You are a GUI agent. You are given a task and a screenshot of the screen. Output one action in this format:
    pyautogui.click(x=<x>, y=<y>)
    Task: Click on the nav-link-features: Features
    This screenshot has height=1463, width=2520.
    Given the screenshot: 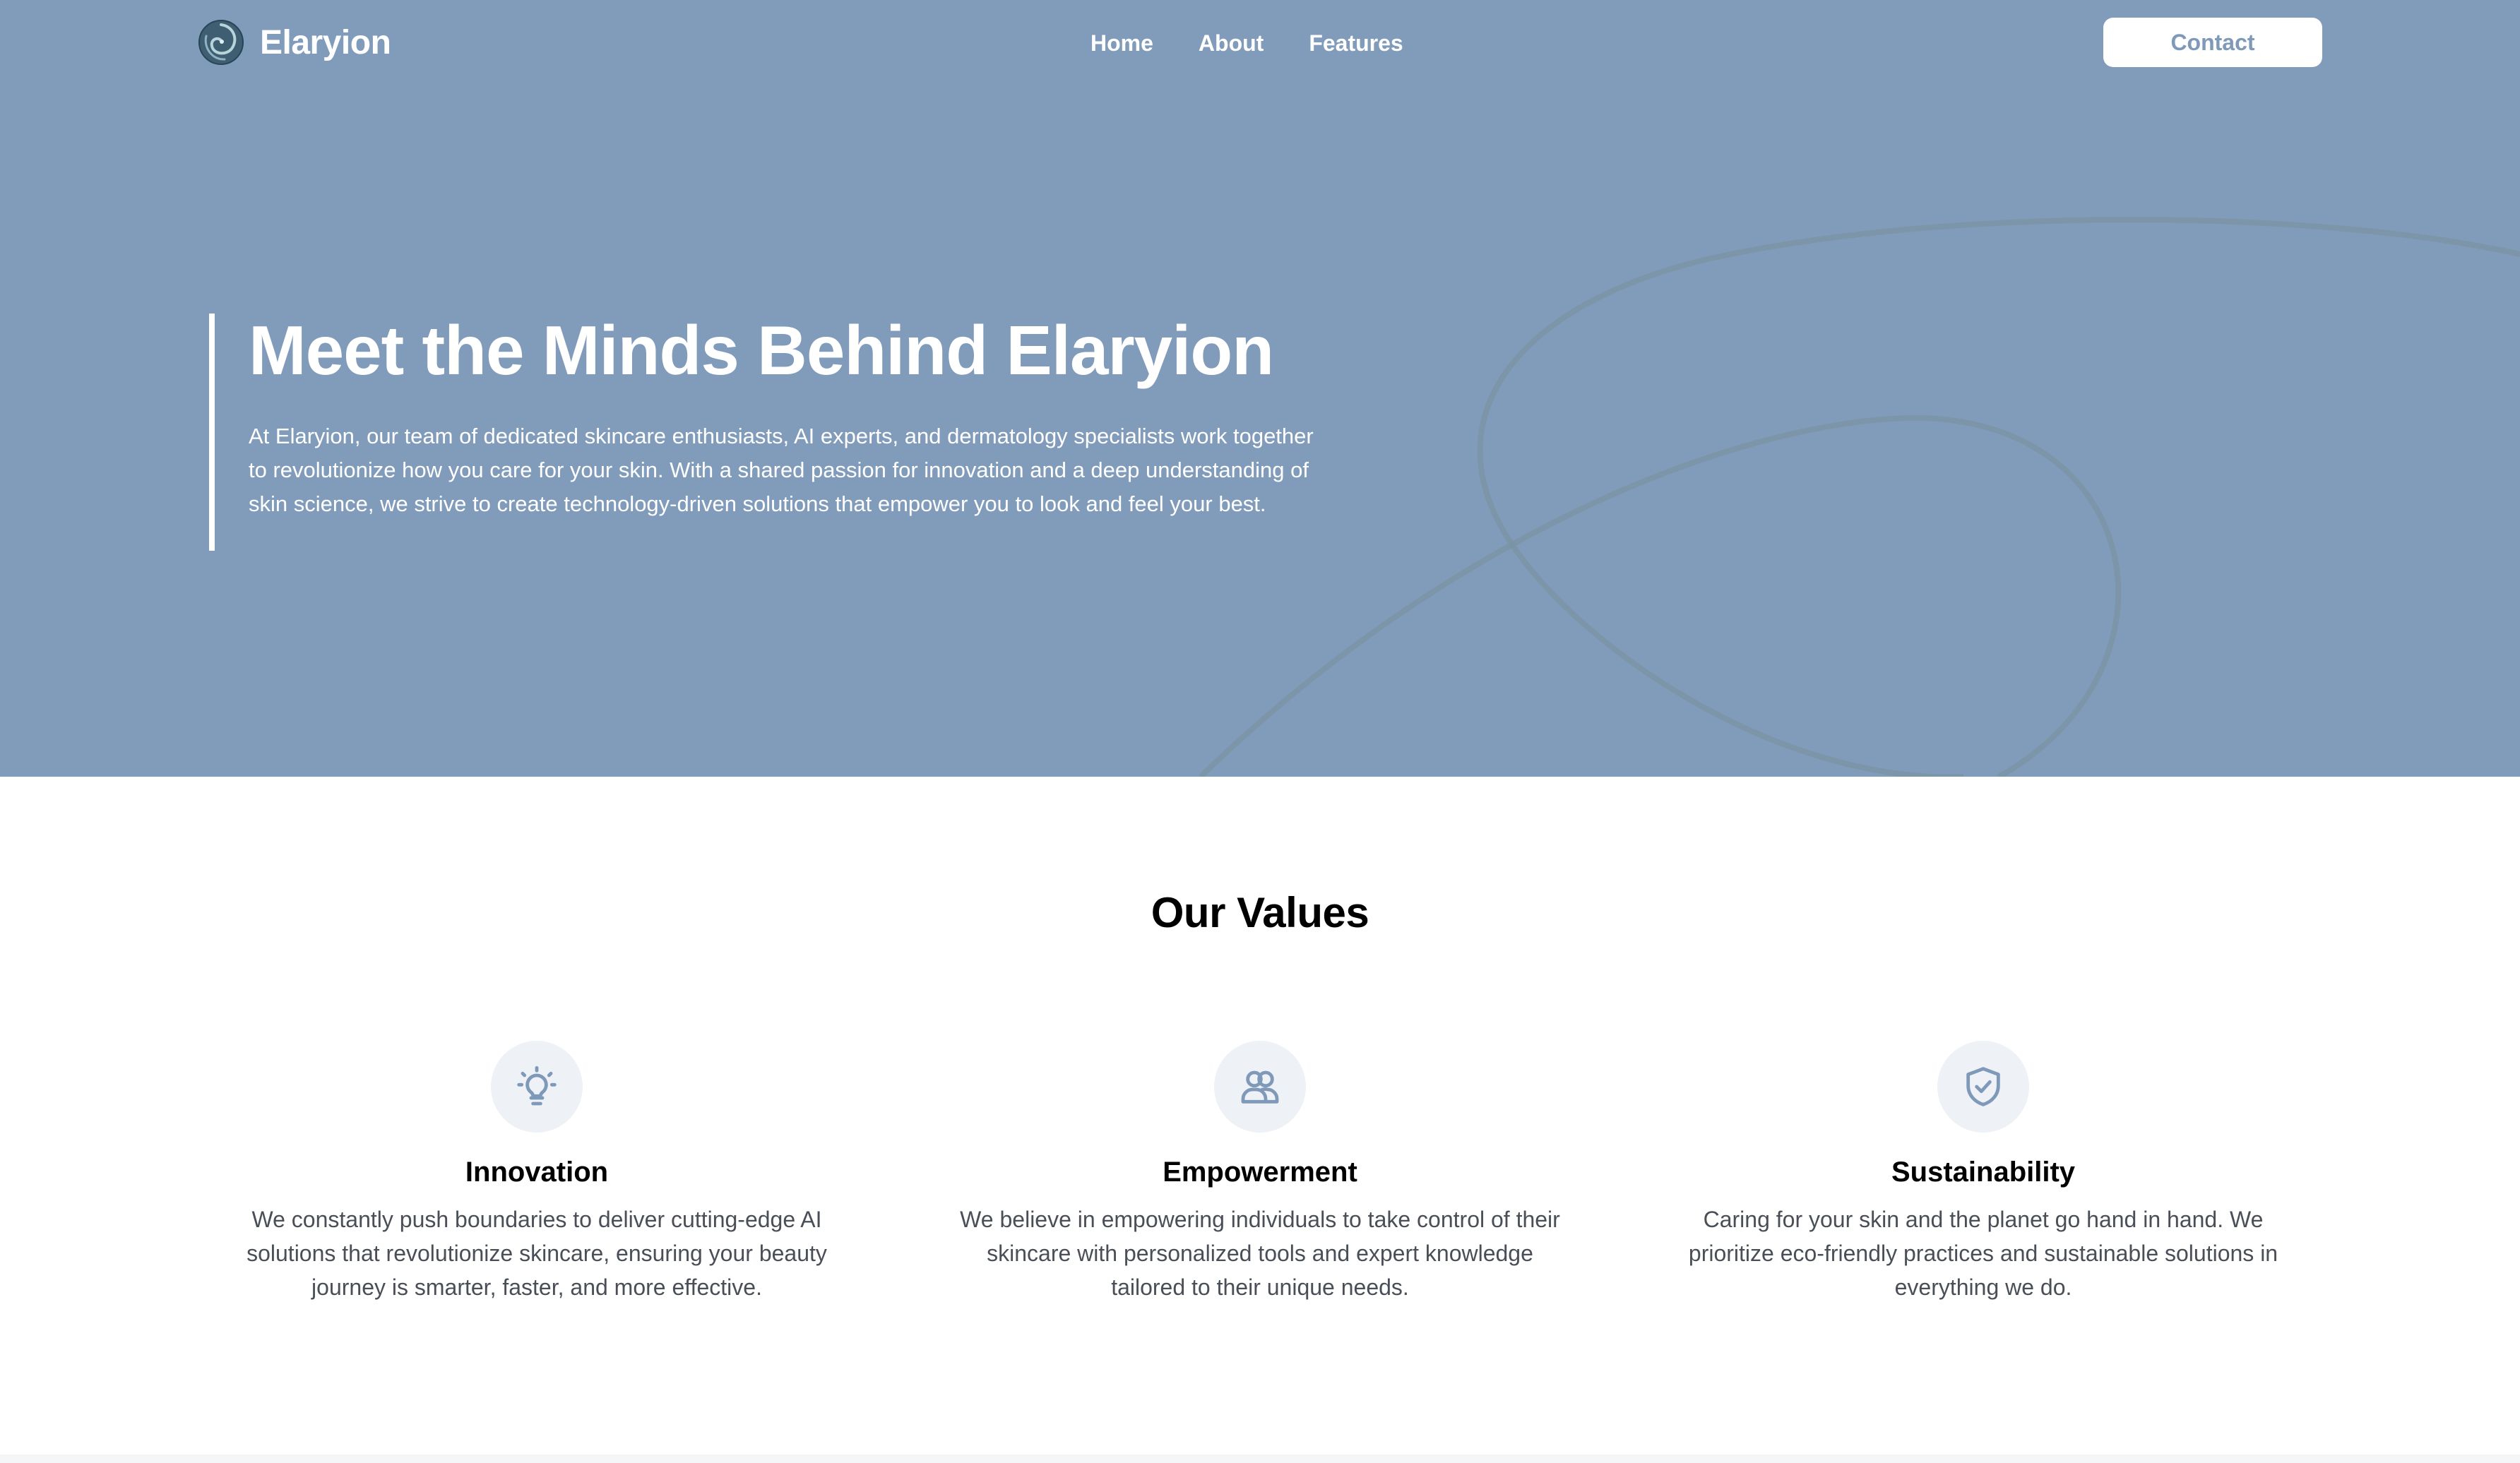 What is the action you would take?
    pyautogui.click(x=1356, y=43)
    